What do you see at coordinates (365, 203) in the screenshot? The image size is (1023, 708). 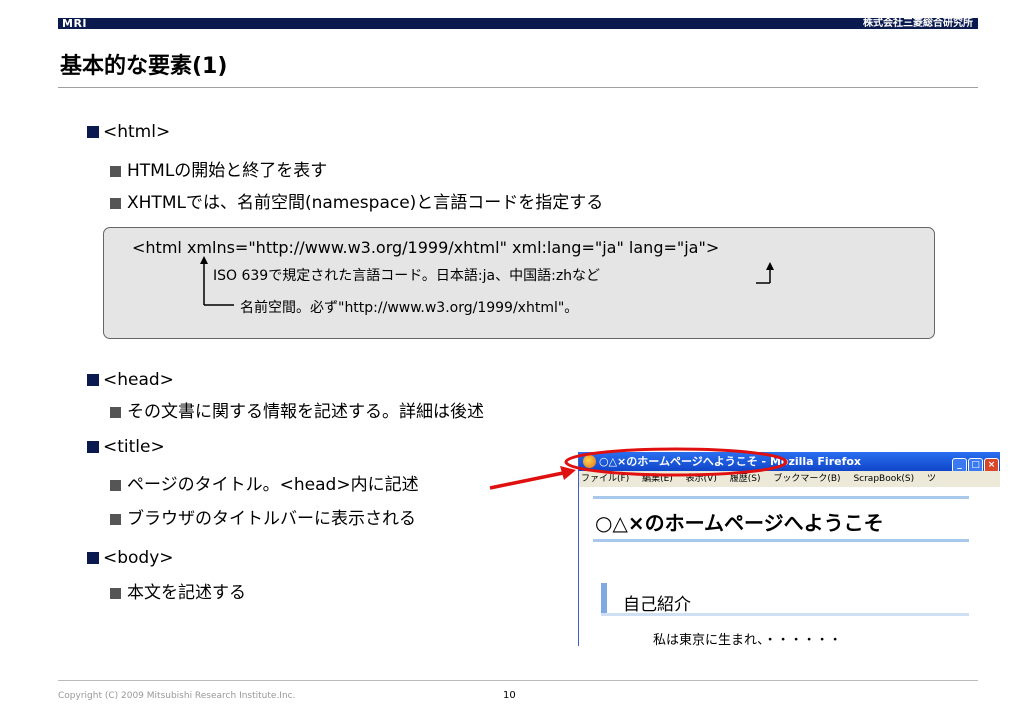 I see `subbullet-text: XHTMLでは、名前空間(namespace)と言語コードを指定する` at bounding box center [365, 203].